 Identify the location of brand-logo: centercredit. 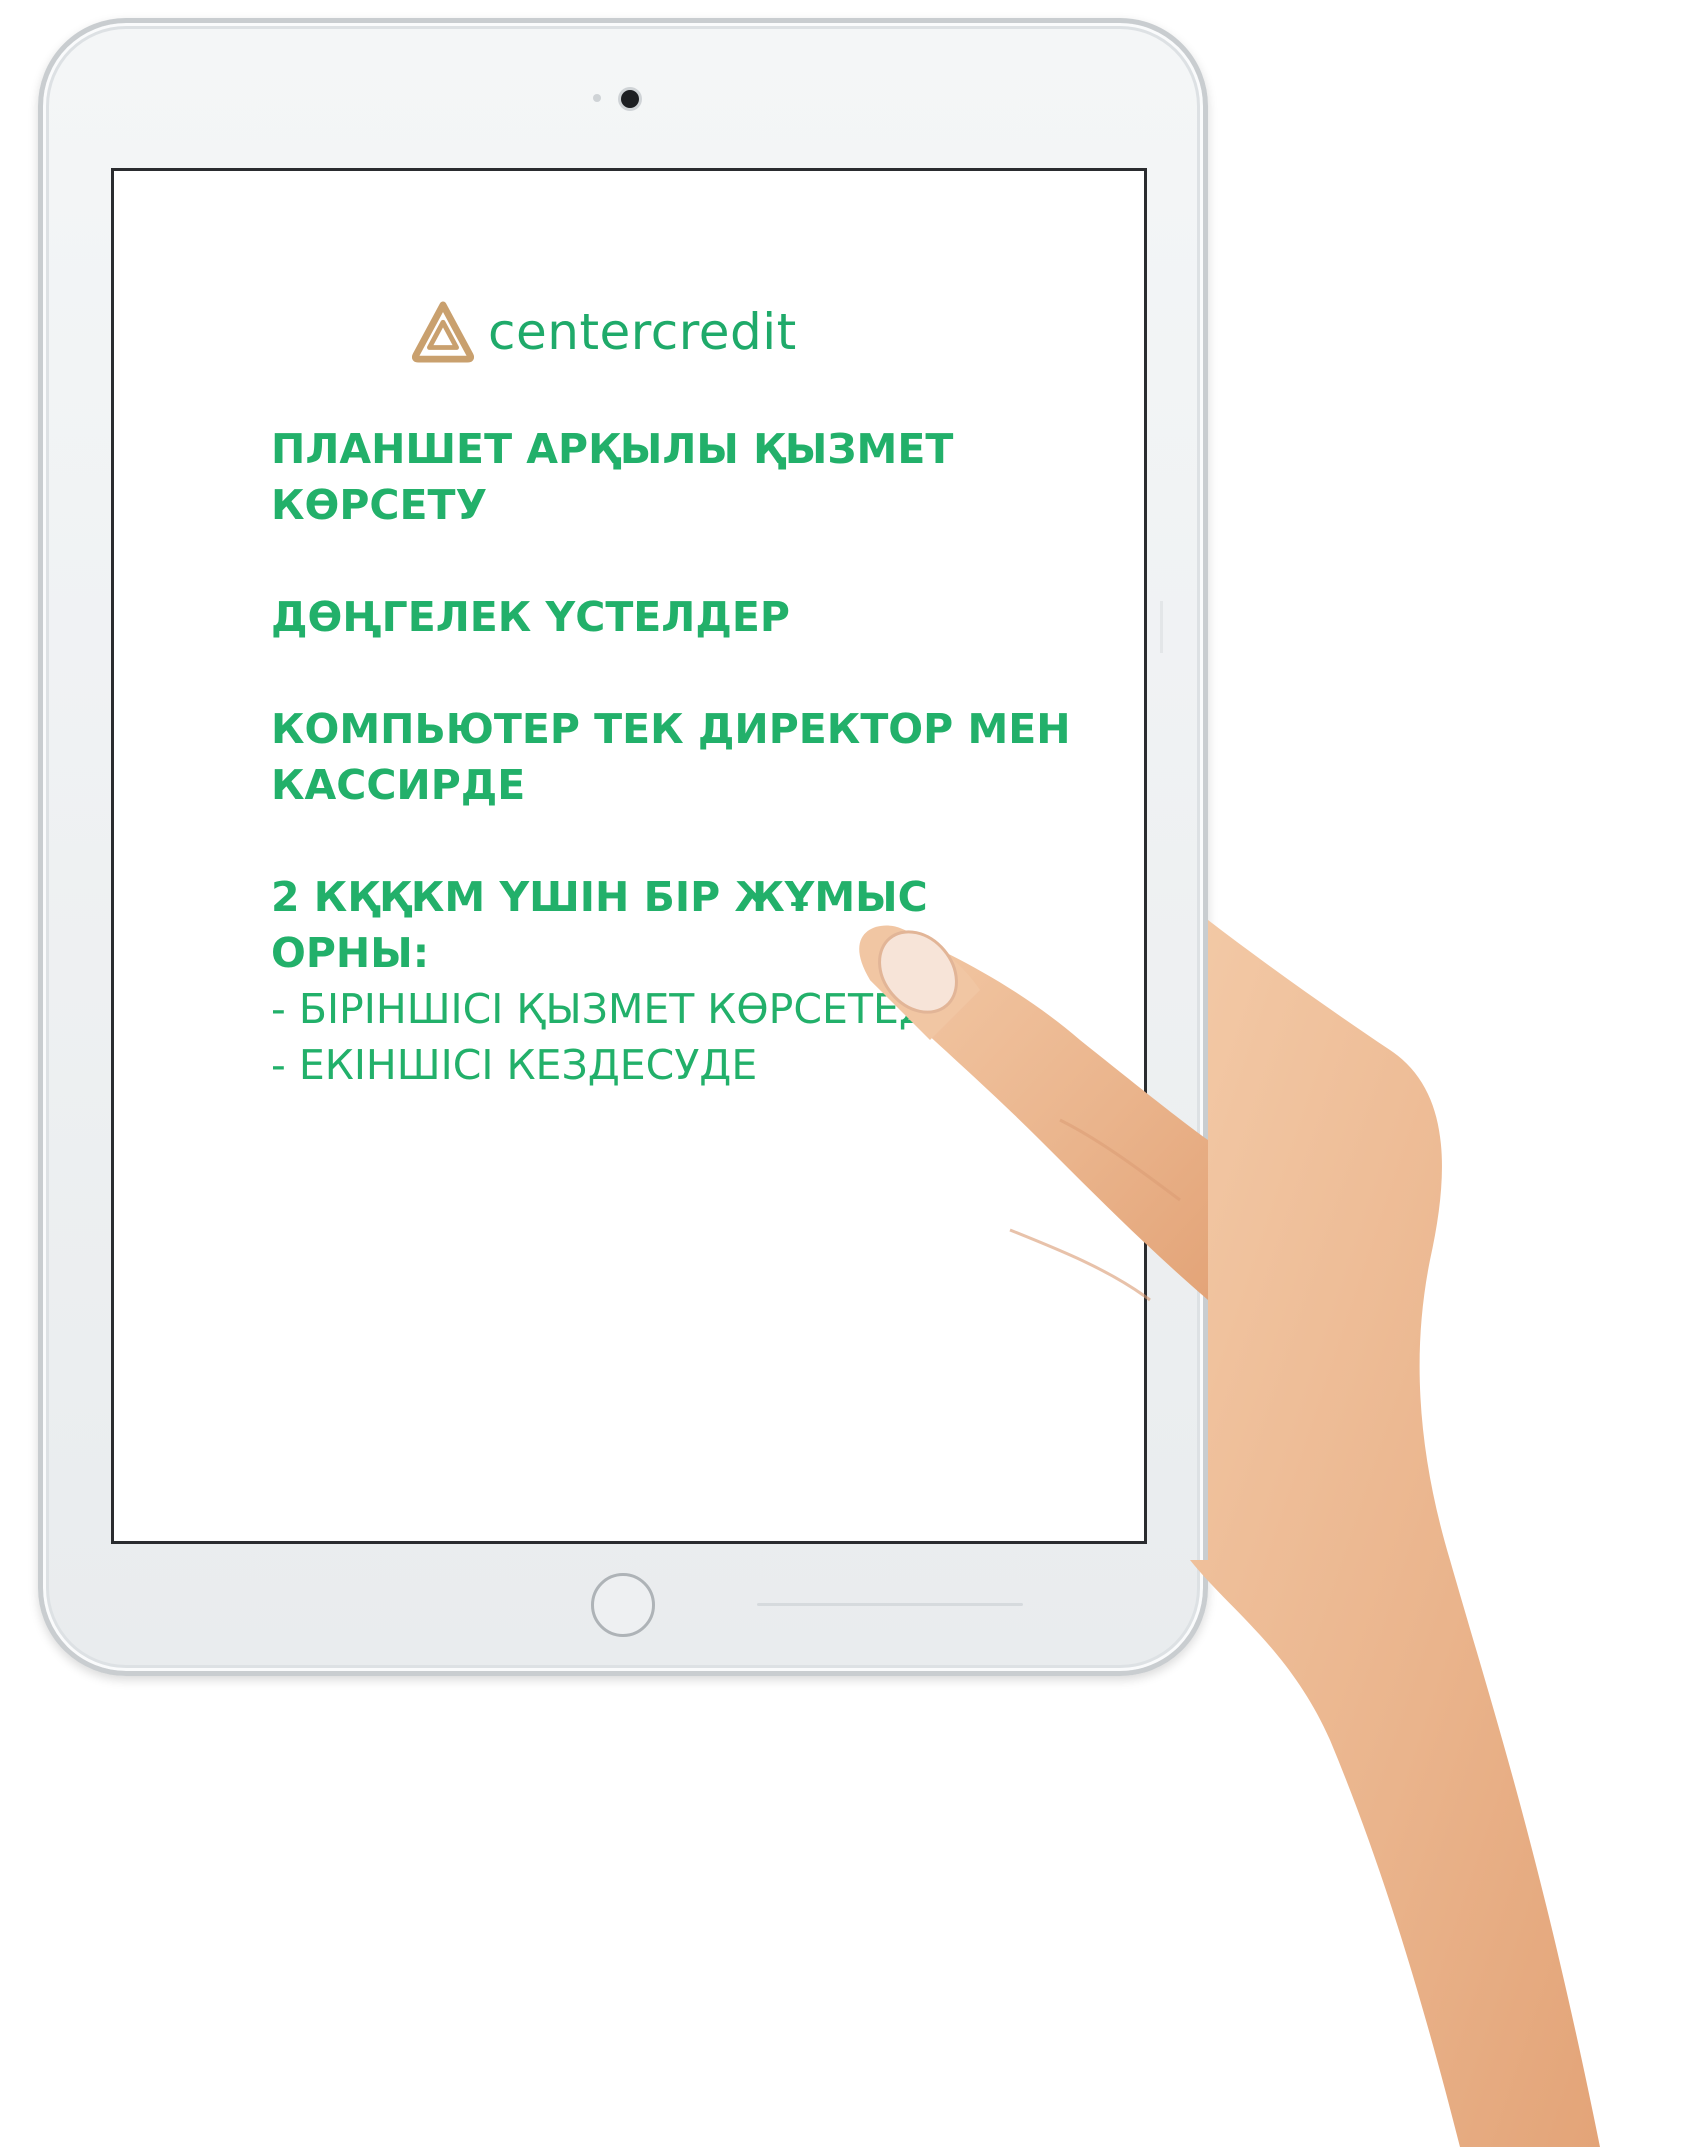
(604, 332).